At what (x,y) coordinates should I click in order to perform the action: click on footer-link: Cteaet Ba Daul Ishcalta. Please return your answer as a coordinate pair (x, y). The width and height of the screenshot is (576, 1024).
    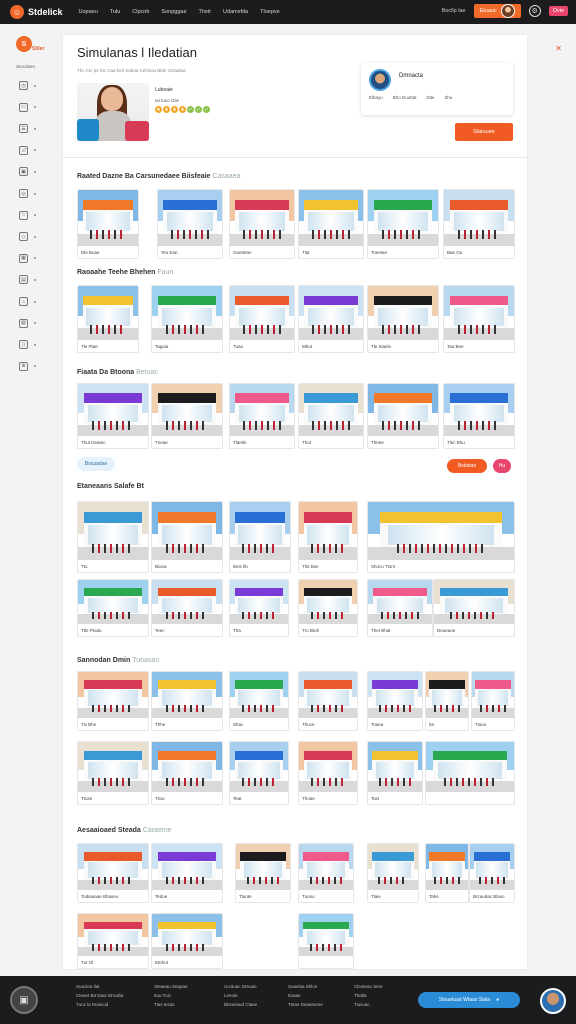
    Looking at the image, I should click on (99, 995).